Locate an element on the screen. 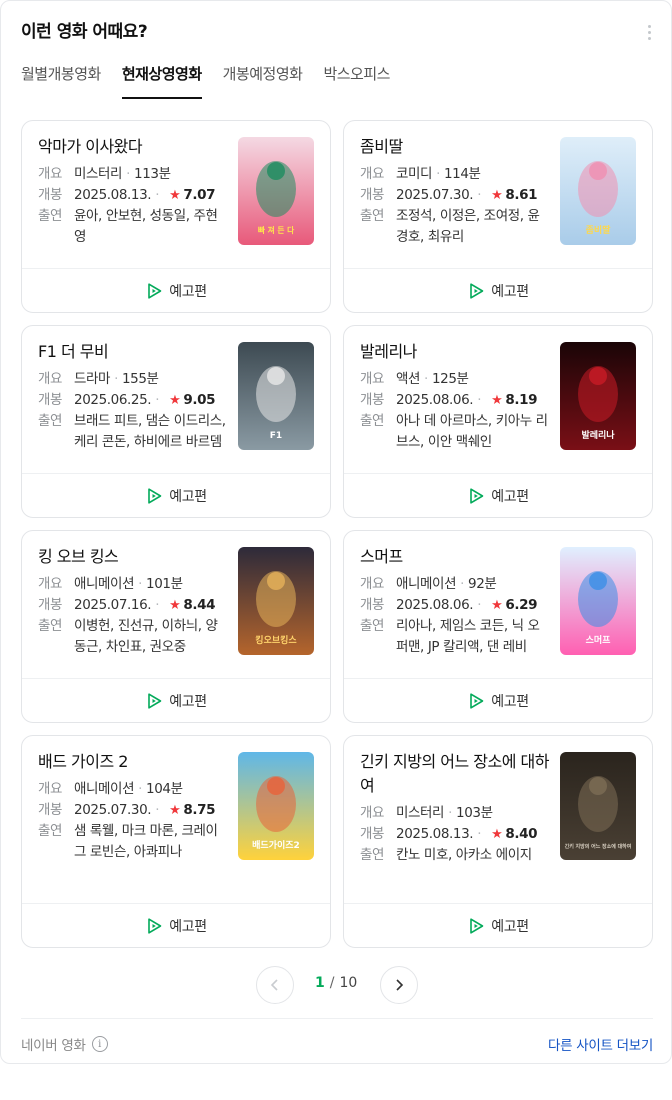 This screenshot has width=672, height=1100. movie-title: 킹 오브 킹스 is located at coordinates (136, 557).